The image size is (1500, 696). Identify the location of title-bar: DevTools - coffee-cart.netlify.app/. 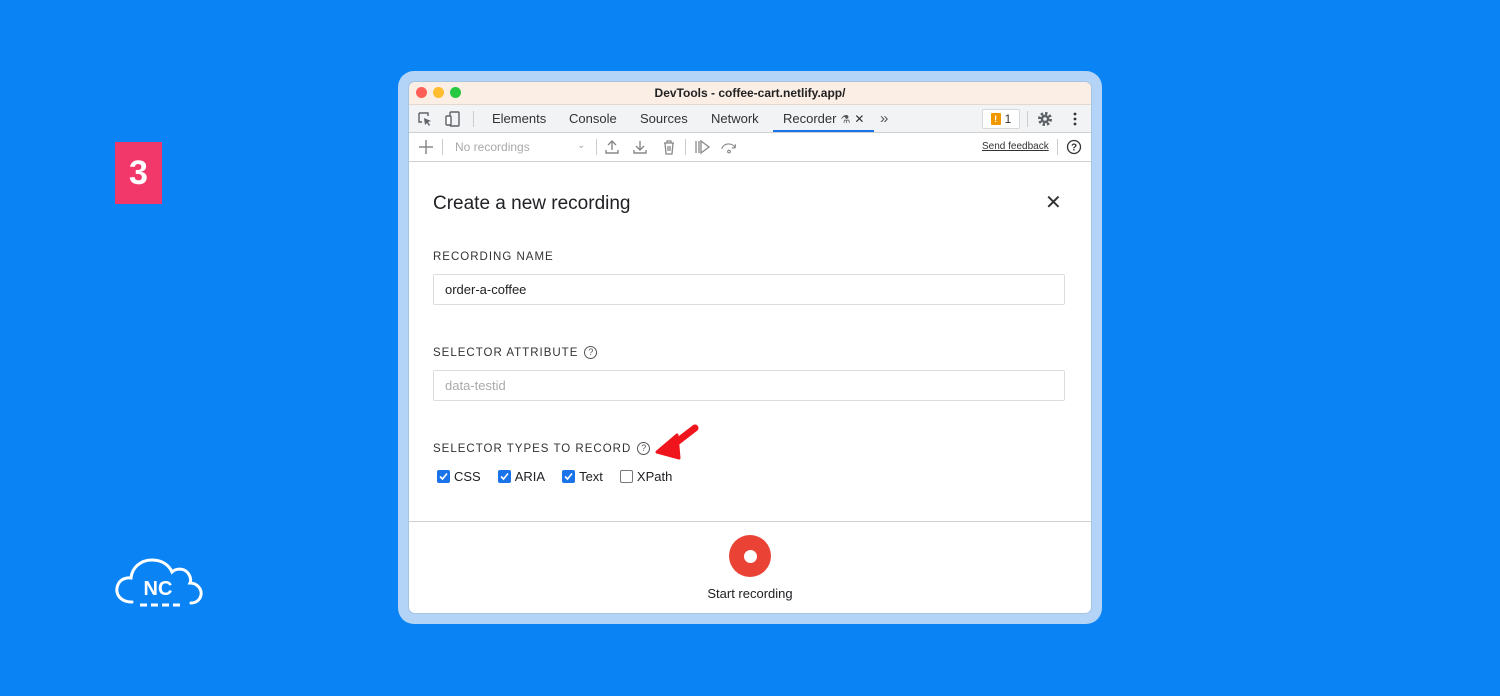
(750, 93).